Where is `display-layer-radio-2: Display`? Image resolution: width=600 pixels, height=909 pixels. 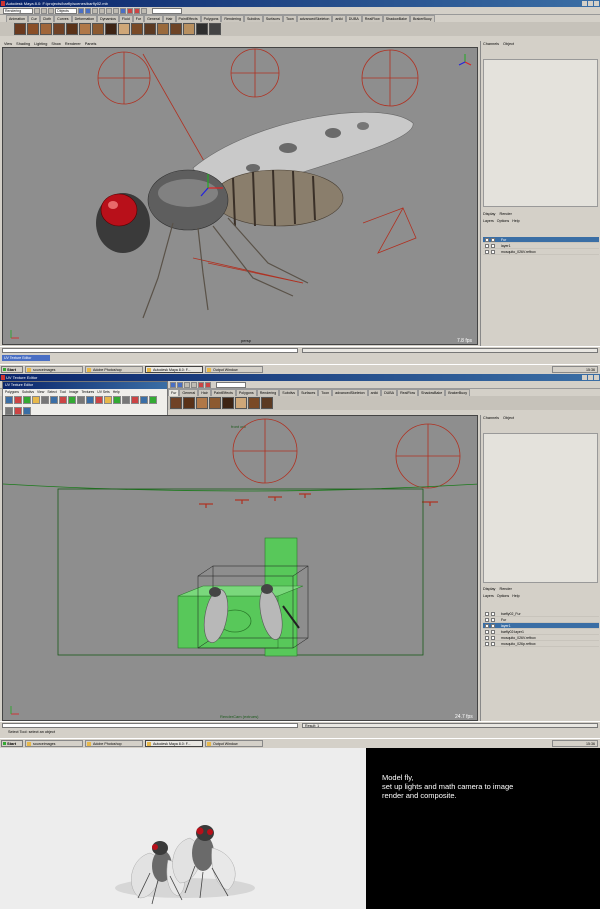
display-layer-radio-2: Display is located at coordinates (489, 589).